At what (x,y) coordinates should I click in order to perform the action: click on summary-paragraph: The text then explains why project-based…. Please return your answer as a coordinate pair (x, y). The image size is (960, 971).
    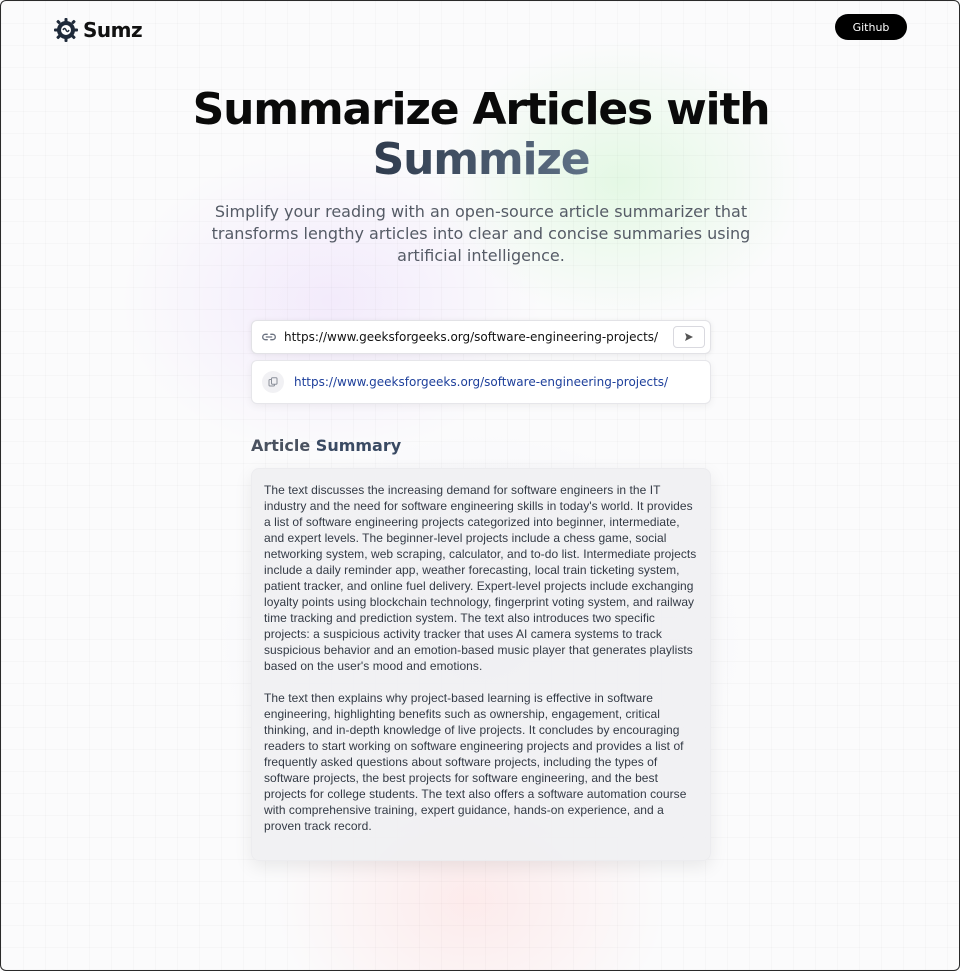
    Looking at the image, I should click on (475, 762).